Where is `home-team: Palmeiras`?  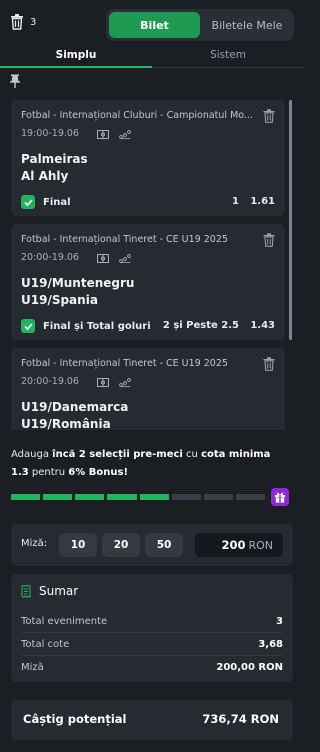
home-team: Palmeiras is located at coordinates (54, 159).